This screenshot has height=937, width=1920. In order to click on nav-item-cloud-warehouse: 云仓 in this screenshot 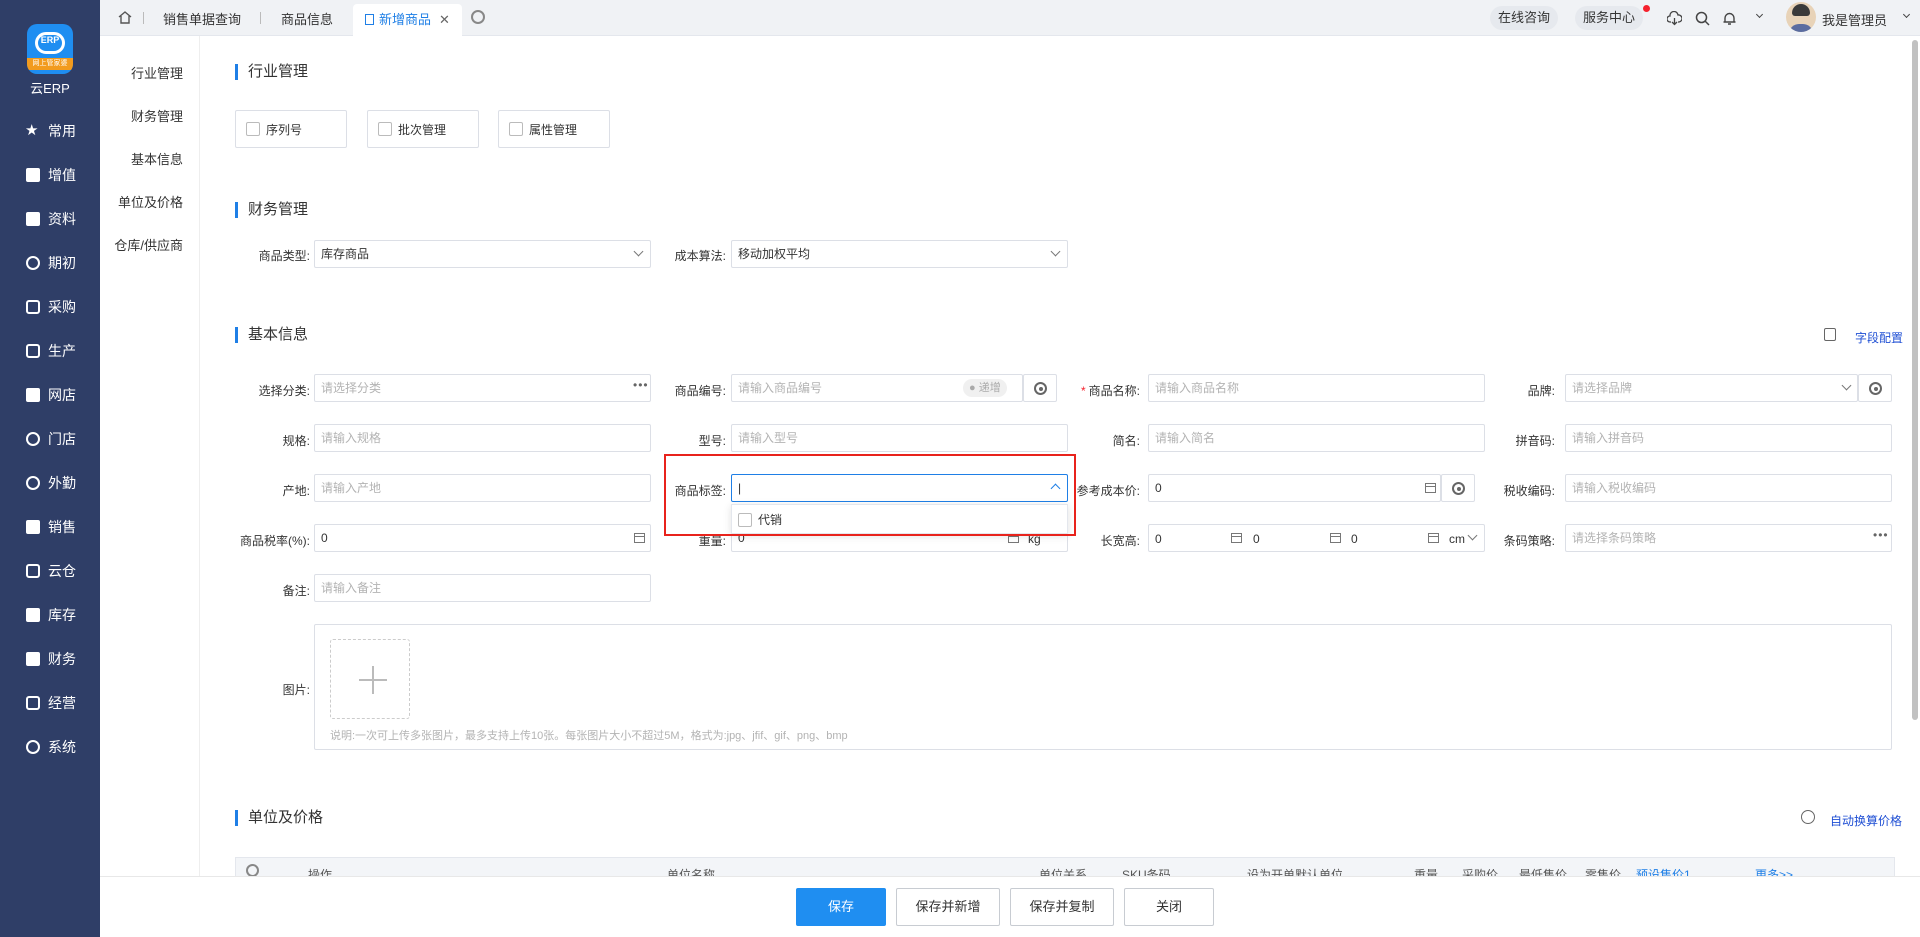, I will do `click(50, 571)`.